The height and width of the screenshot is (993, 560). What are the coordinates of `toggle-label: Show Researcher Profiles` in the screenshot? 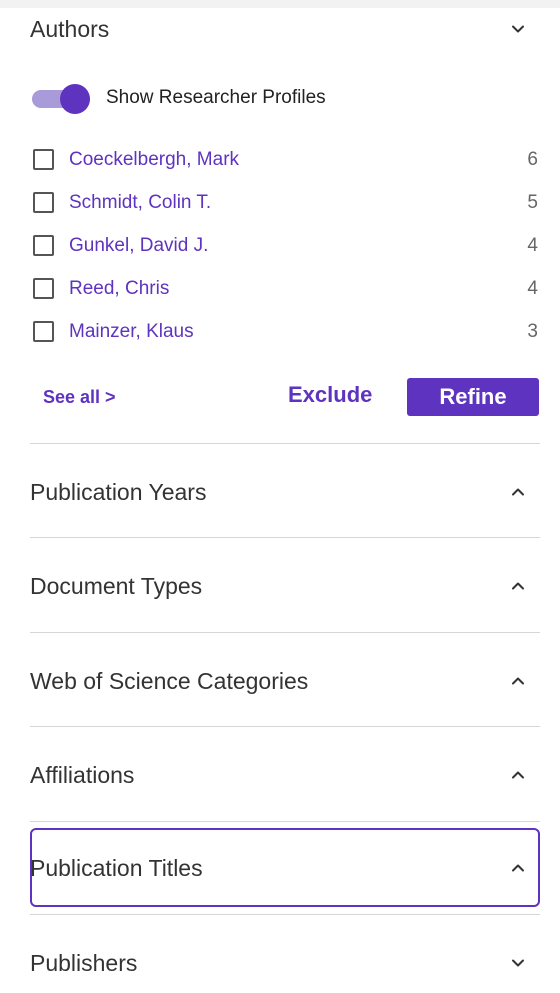 It's located at (216, 97).